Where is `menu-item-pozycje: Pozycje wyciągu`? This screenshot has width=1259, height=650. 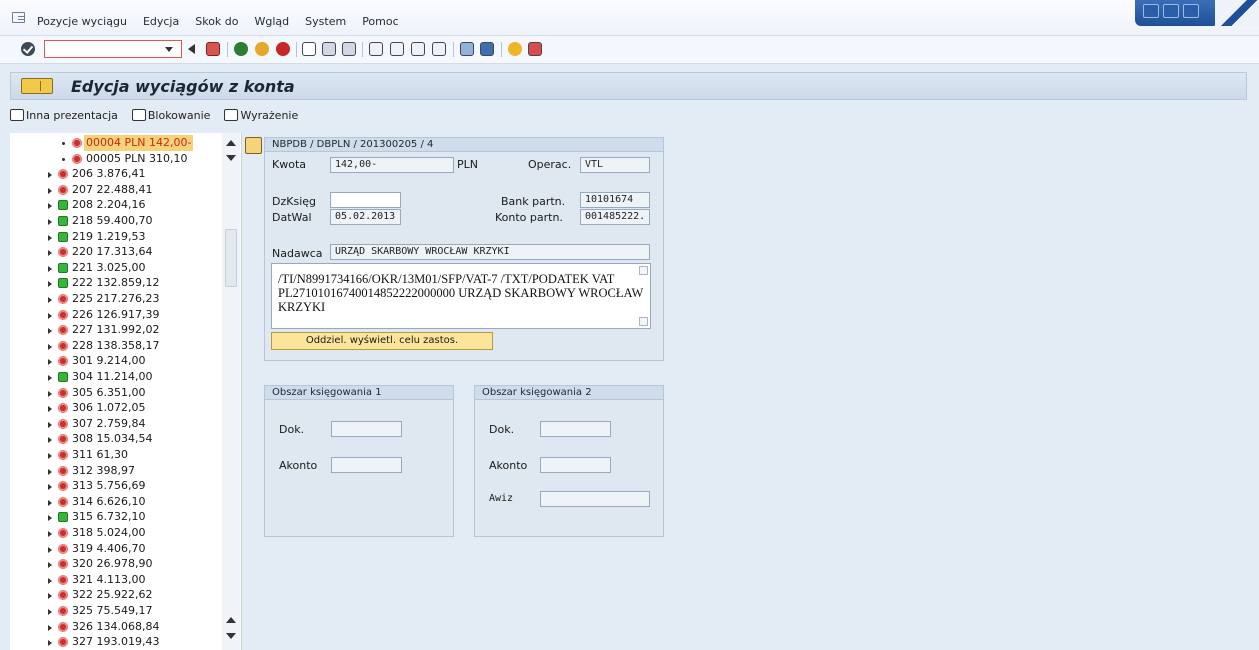
menu-item-pozycje: Pozycje wyciągu is located at coordinates (82, 21).